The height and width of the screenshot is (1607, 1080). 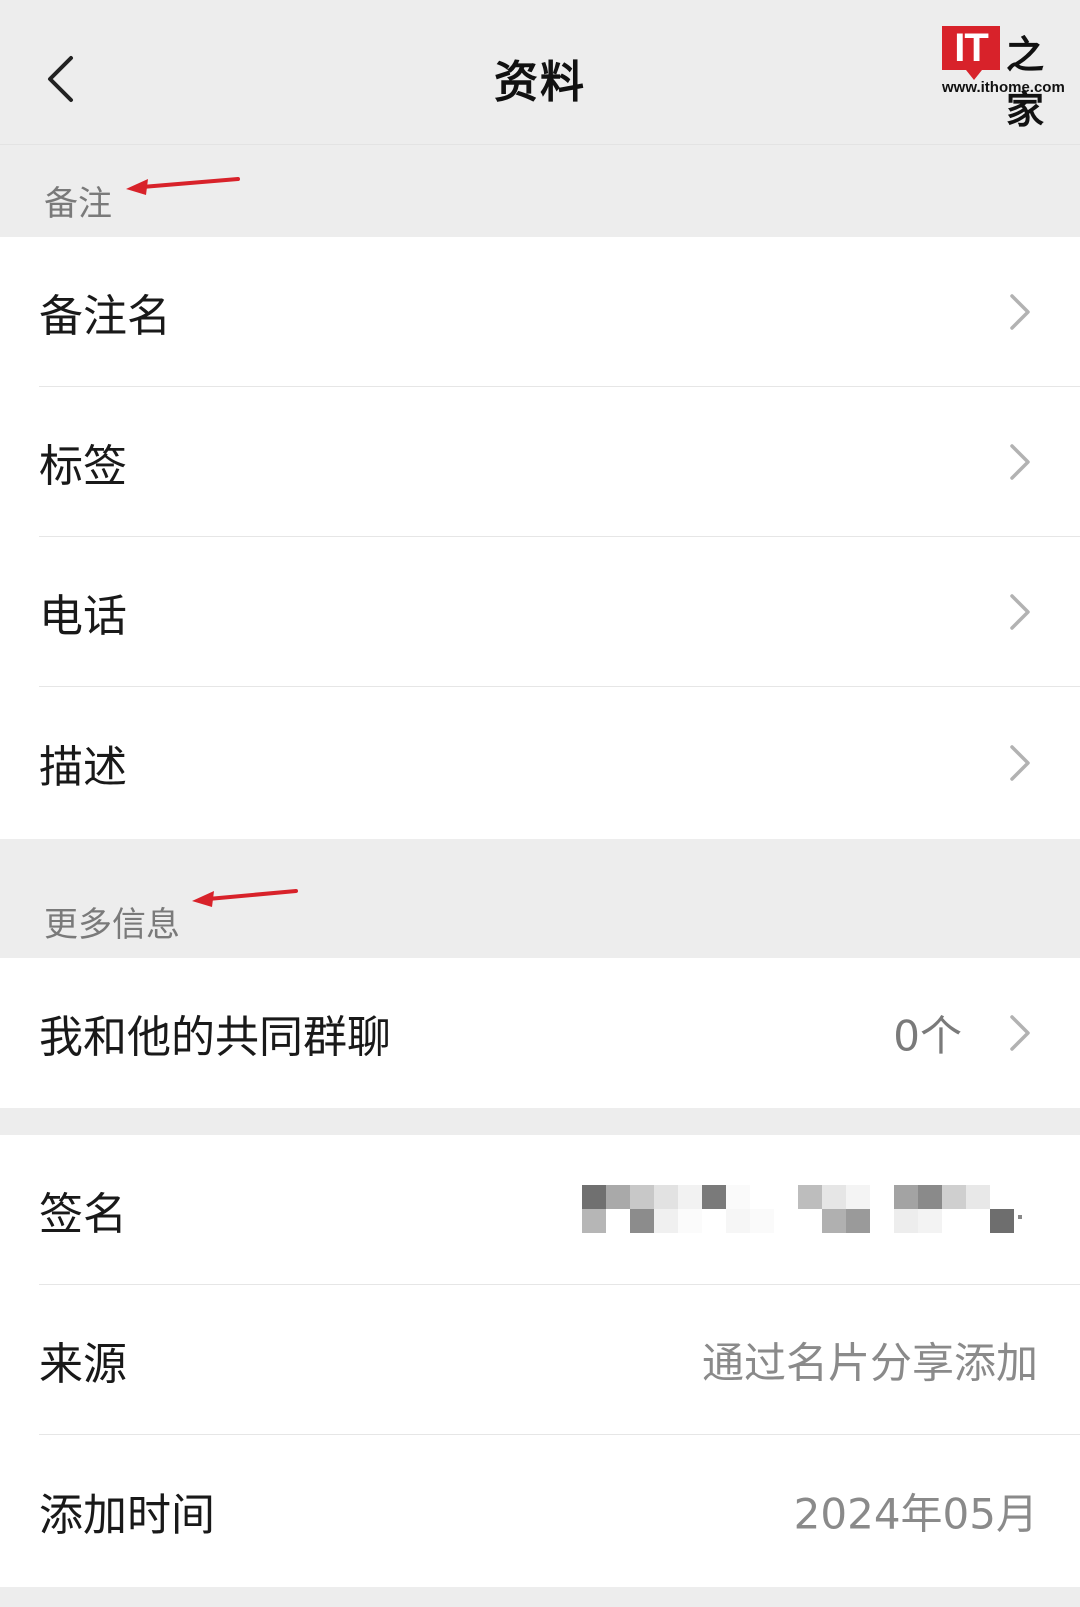 I want to click on row-description: 描述, so click(x=540, y=763).